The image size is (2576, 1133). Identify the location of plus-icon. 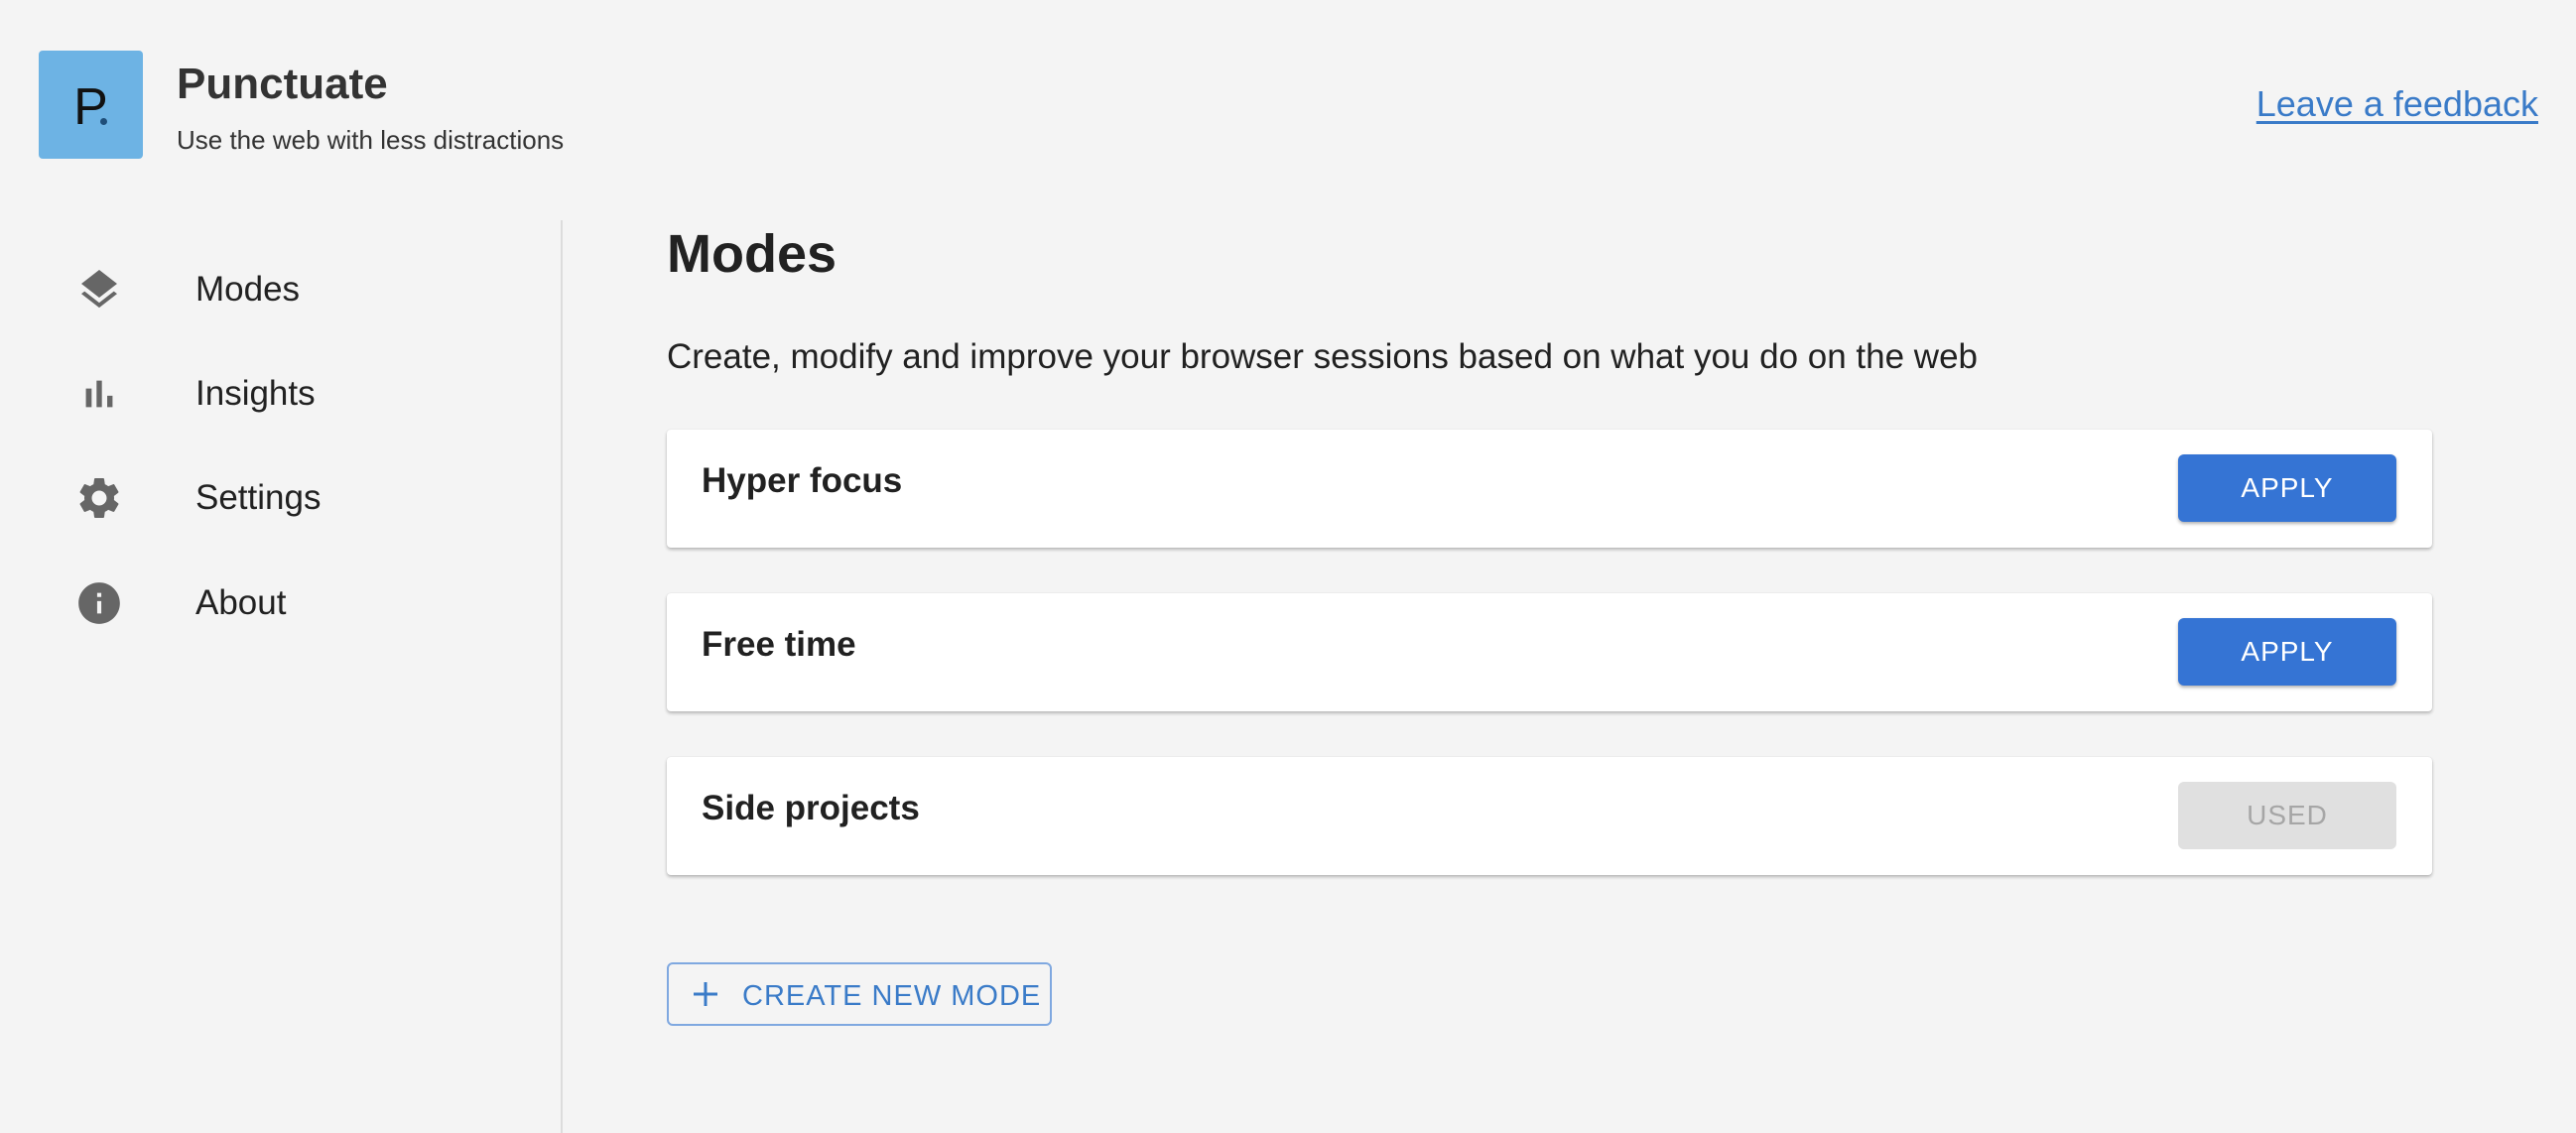
(706, 994).